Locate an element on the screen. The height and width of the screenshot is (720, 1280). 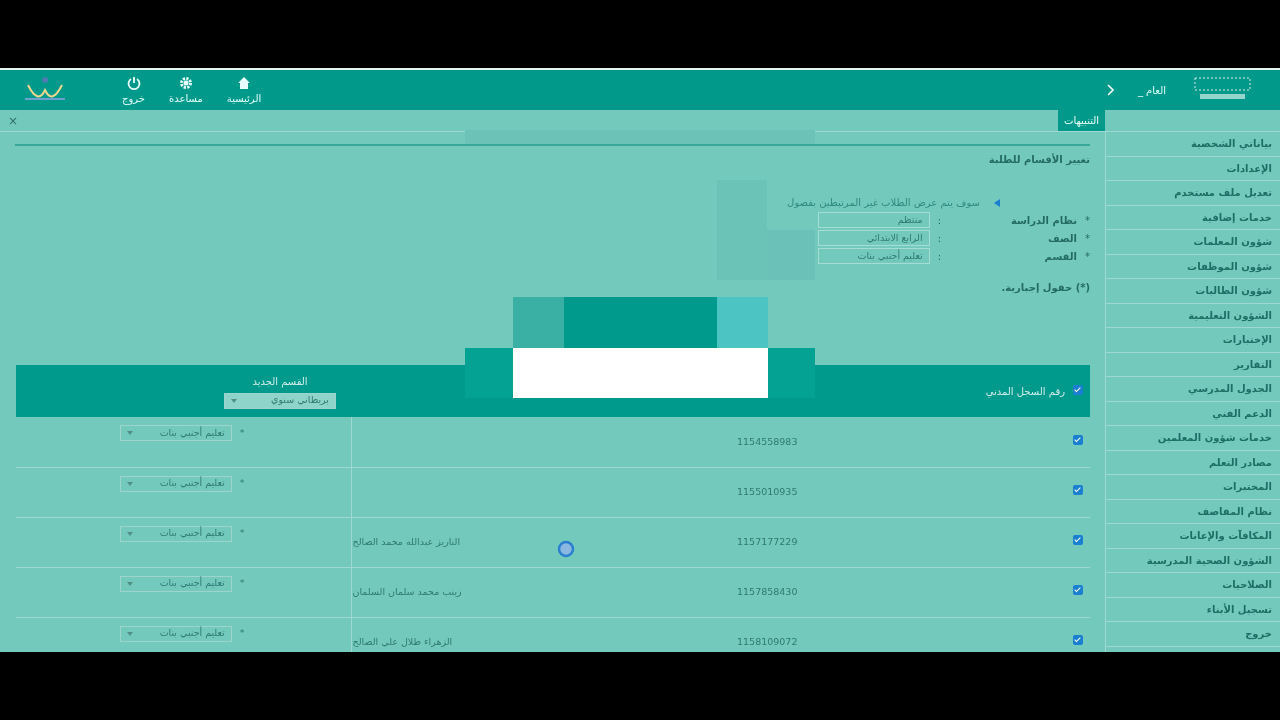
form-title: تغيير الأقسام للطلبة is located at coordinates (1039, 159).